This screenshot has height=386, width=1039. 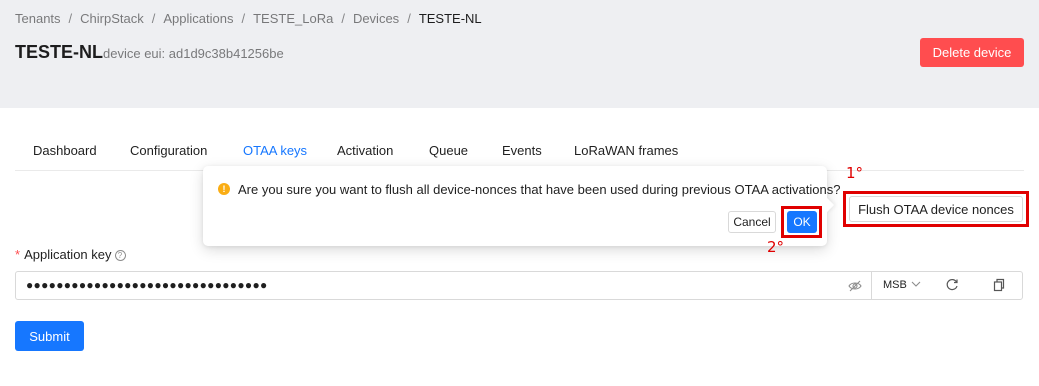 What do you see at coordinates (450, 18) in the screenshot?
I see `breadcrumb-item-current: TESTE-NL` at bounding box center [450, 18].